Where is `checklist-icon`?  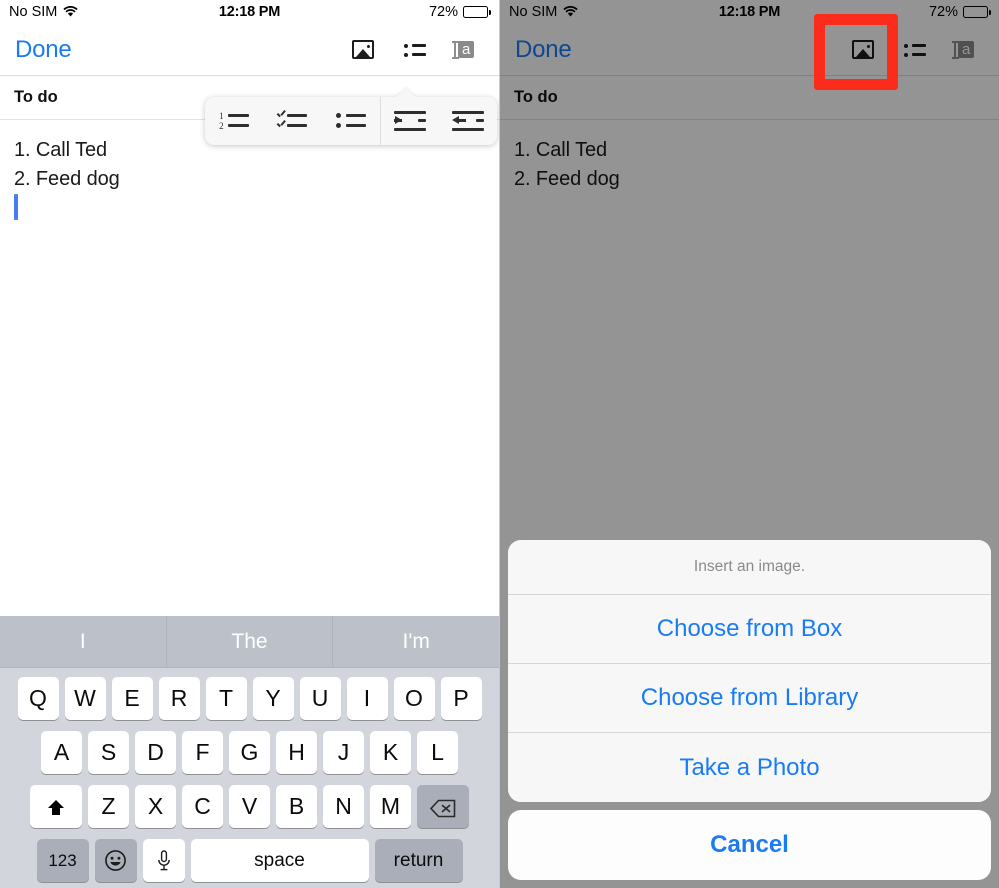
checklist-icon is located at coordinates (292, 121).